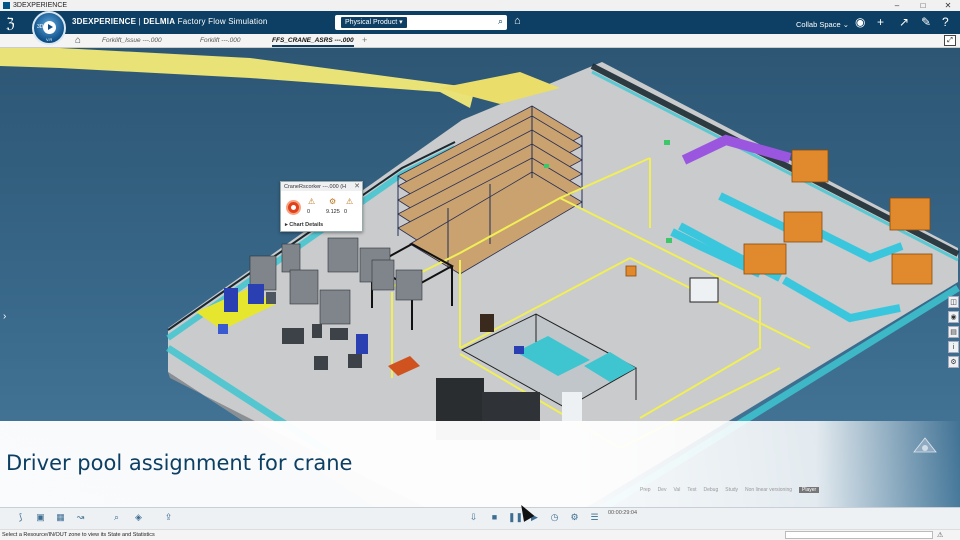  What do you see at coordinates (333, 201) in the screenshot?
I see `working-icon: ⚙` at bounding box center [333, 201].